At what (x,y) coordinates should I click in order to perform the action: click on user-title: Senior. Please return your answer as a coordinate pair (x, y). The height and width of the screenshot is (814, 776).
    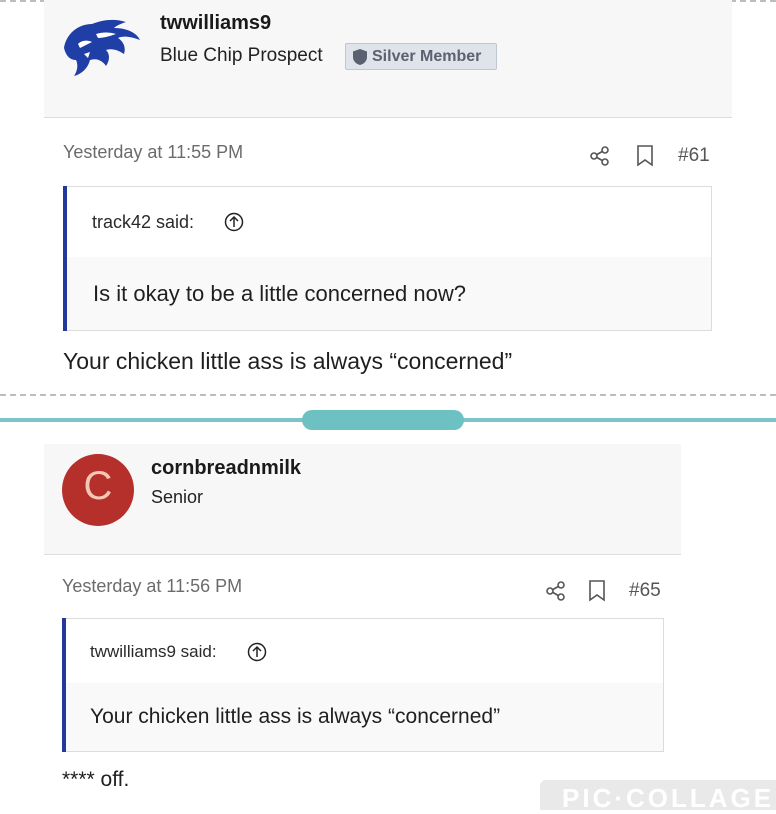
    Looking at the image, I should click on (177, 497).